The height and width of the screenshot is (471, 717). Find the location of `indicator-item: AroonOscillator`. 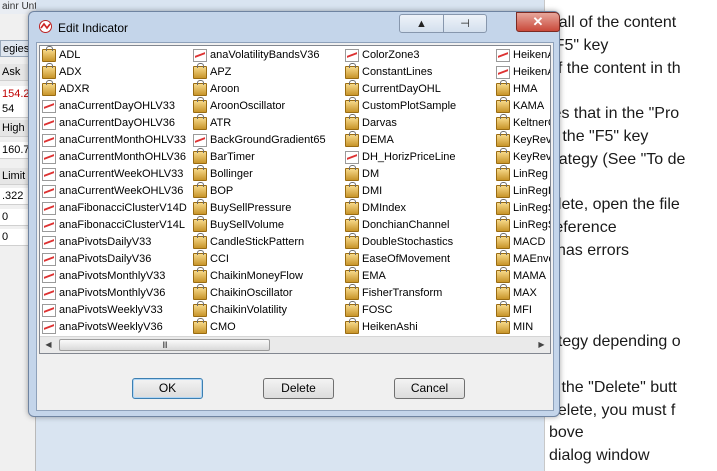

indicator-item: AroonOscillator is located at coordinates (269, 106).